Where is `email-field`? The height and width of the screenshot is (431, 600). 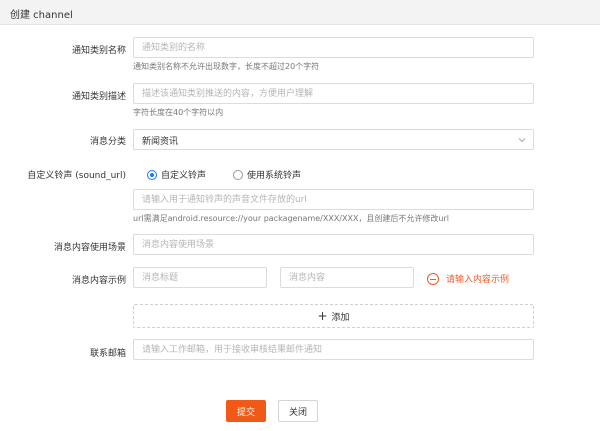
email-field is located at coordinates (333, 349).